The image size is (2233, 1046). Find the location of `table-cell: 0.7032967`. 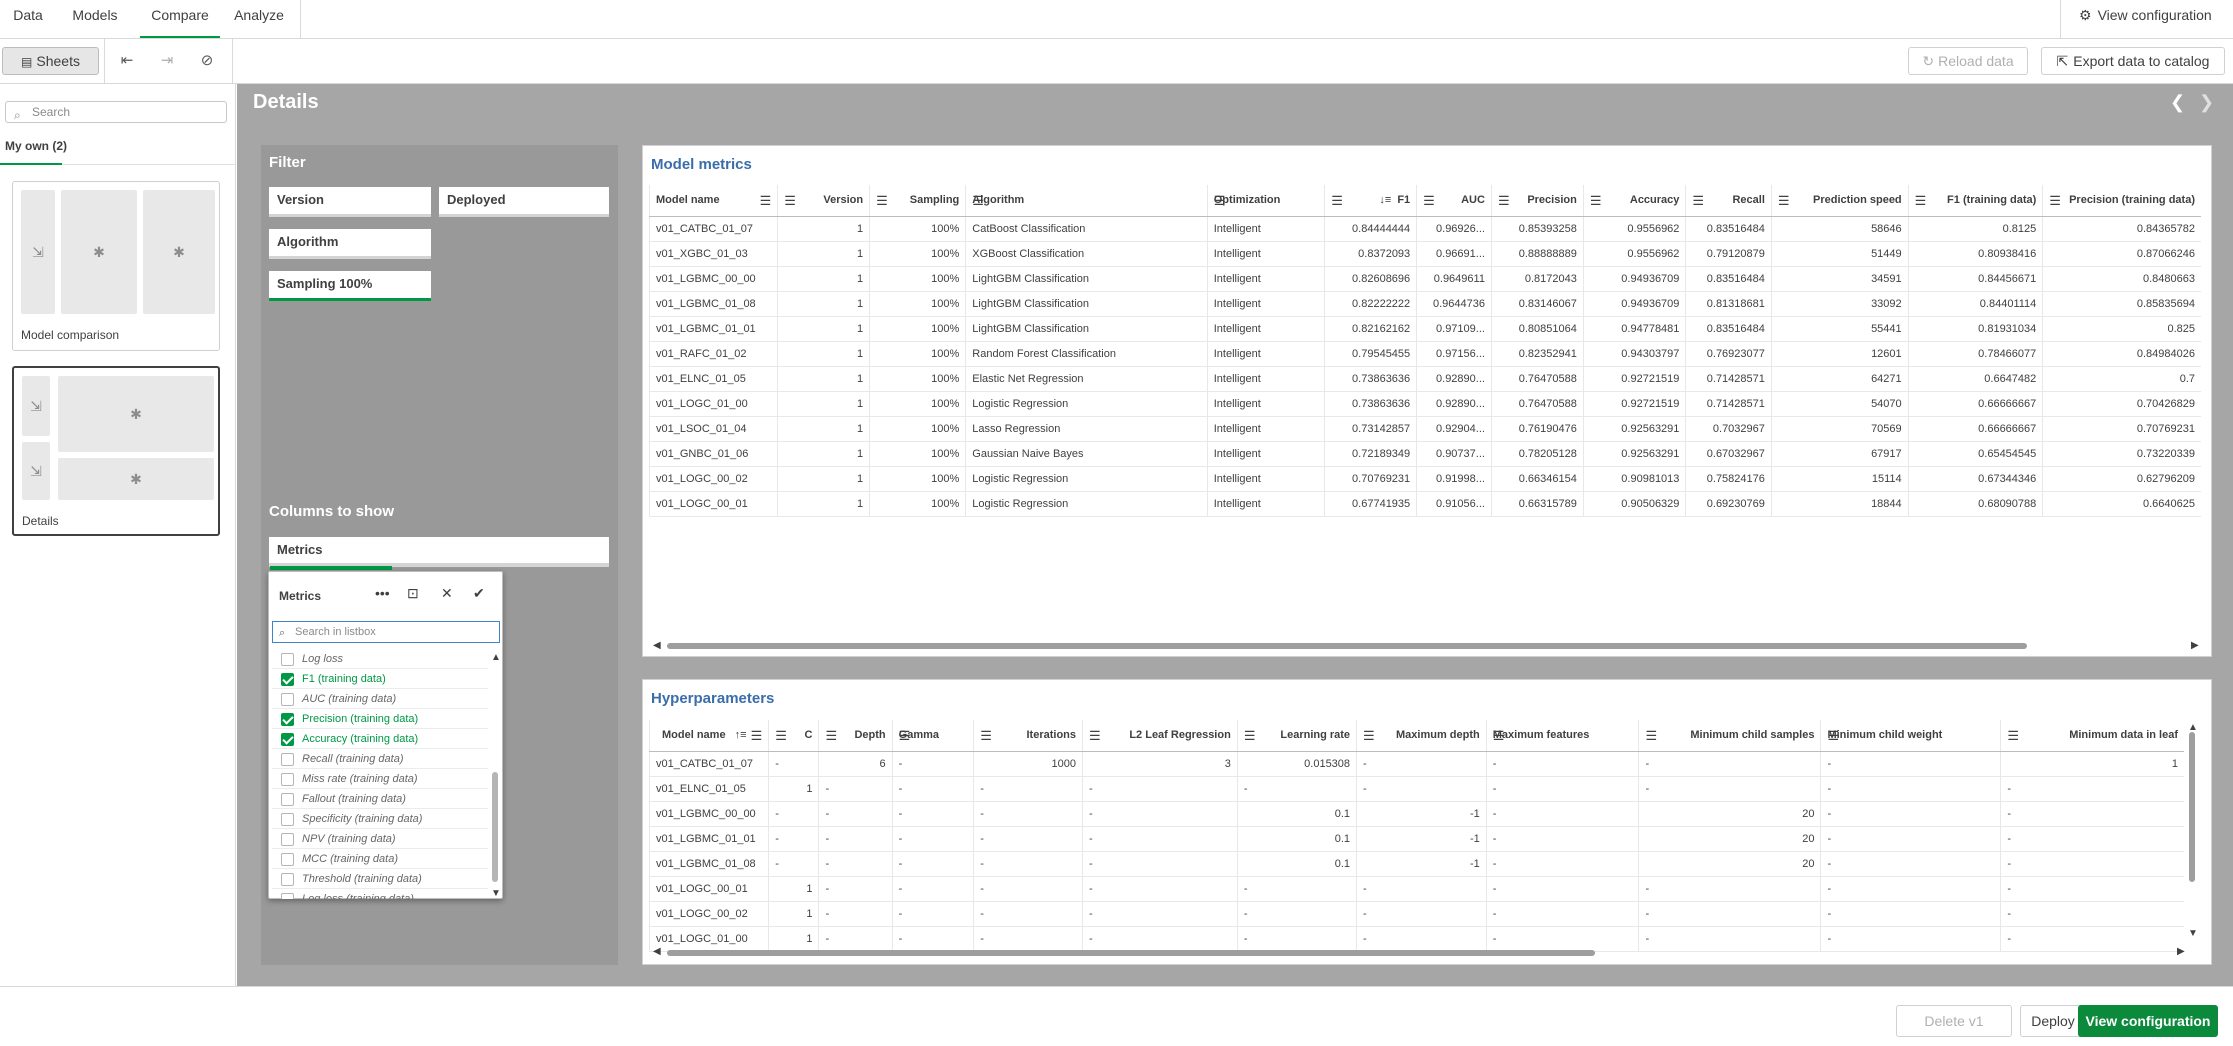

table-cell: 0.7032967 is located at coordinates (1728, 429).